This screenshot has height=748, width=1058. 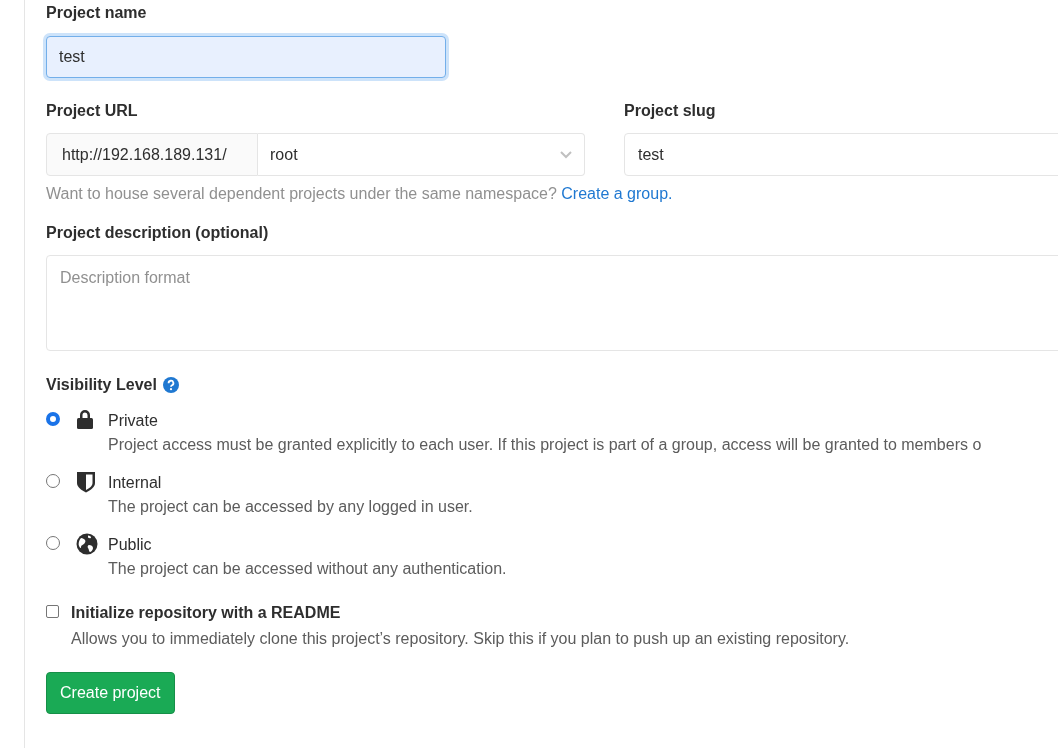 I want to click on help-icon, so click(x=170, y=385).